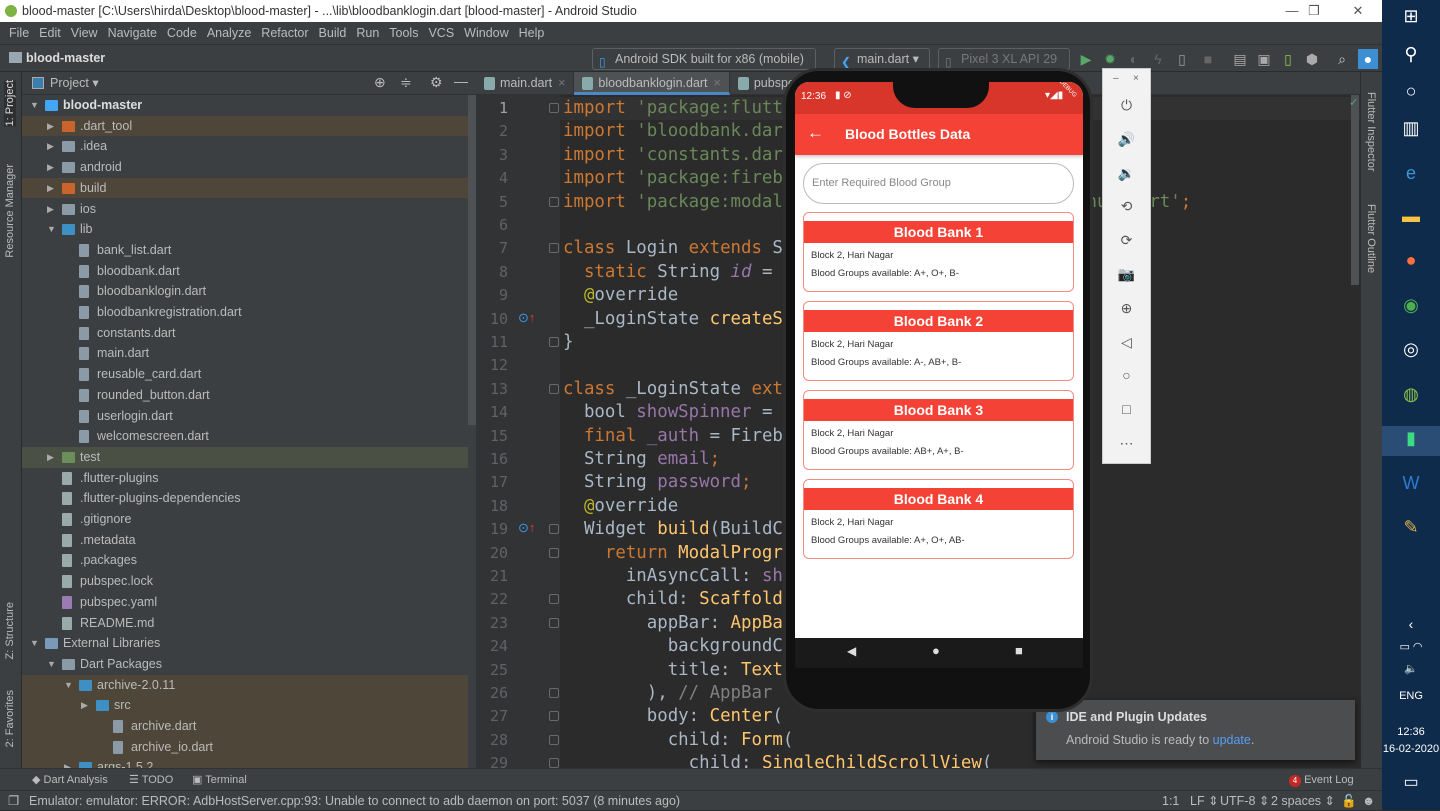 The image size is (1440, 811). Describe the element at coordinates (1288, 59) in the screenshot. I see `avd-manager-icon: ▯` at that location.